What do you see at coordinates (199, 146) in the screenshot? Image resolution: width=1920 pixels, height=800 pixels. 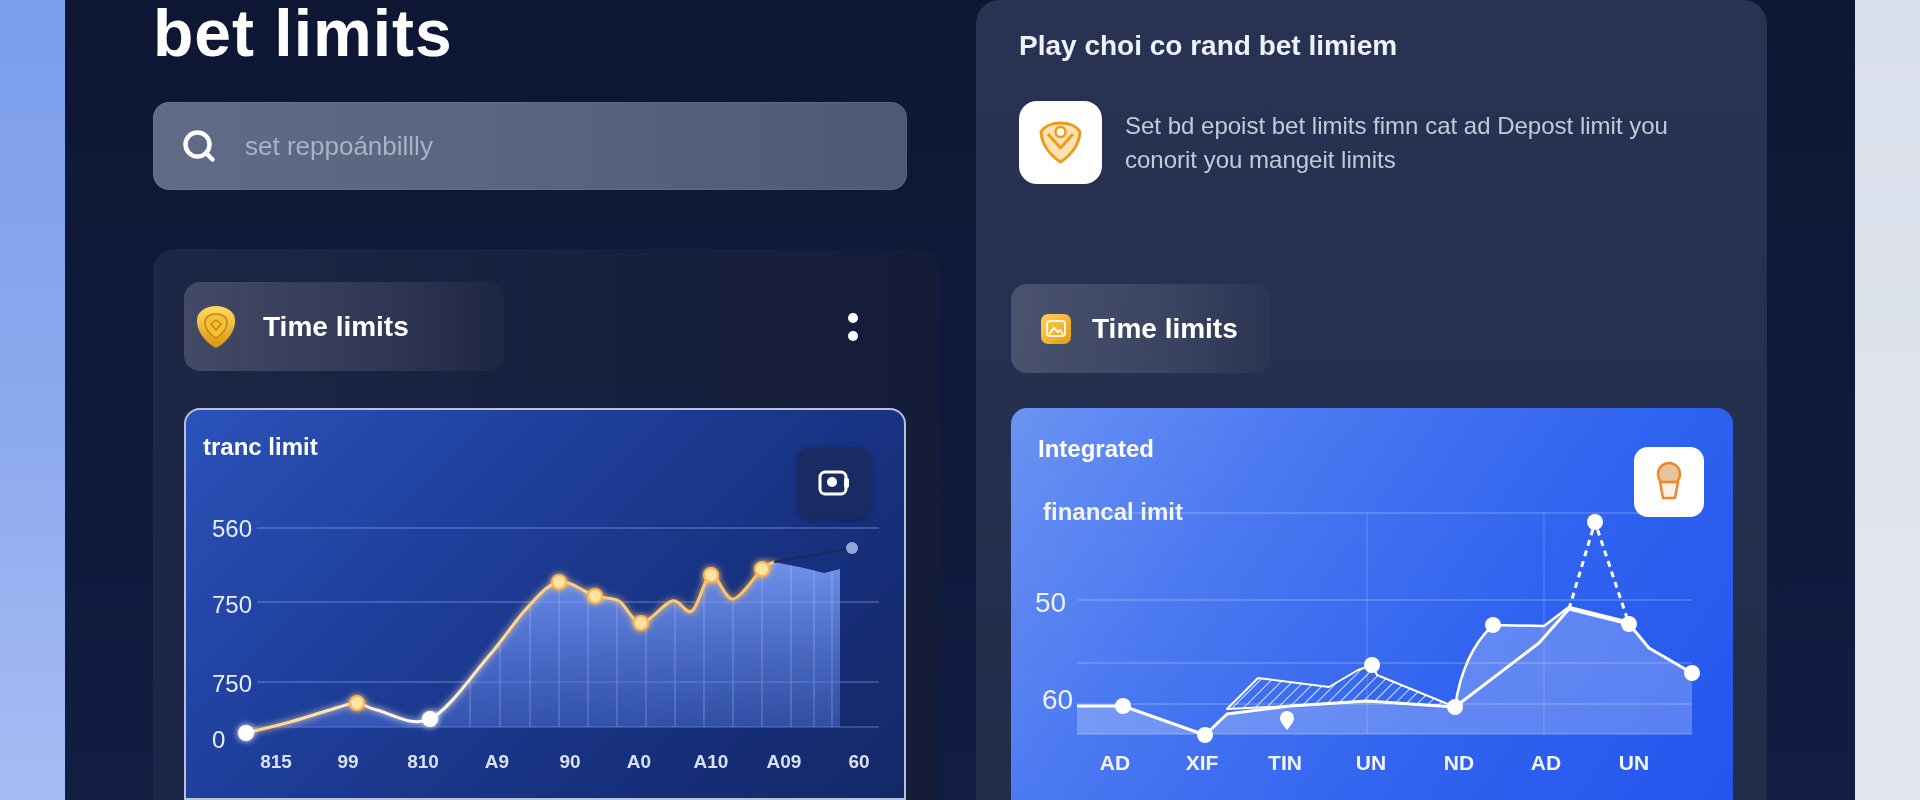 I see `search-icon` at bounding box center [199, 146].